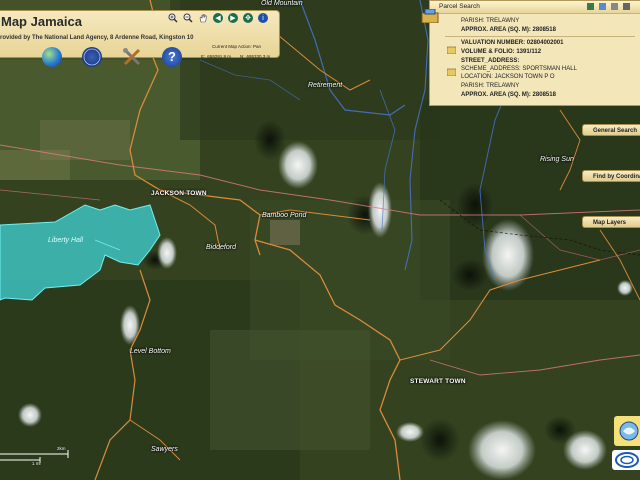 The width and height of the screenshot is (640, 480). Describe the element at coordinates (172, 57) in the screenshot. I see `help-icon: ?` at that location.